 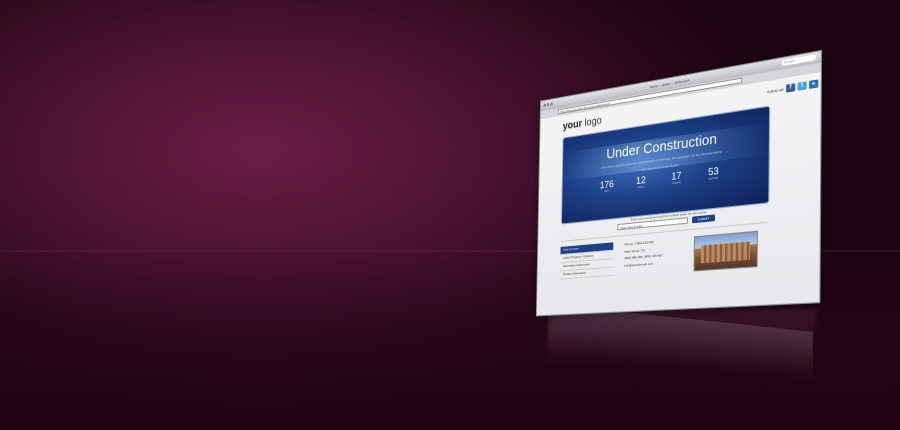 I want to click on building-facade, so click(x=725, y=252).